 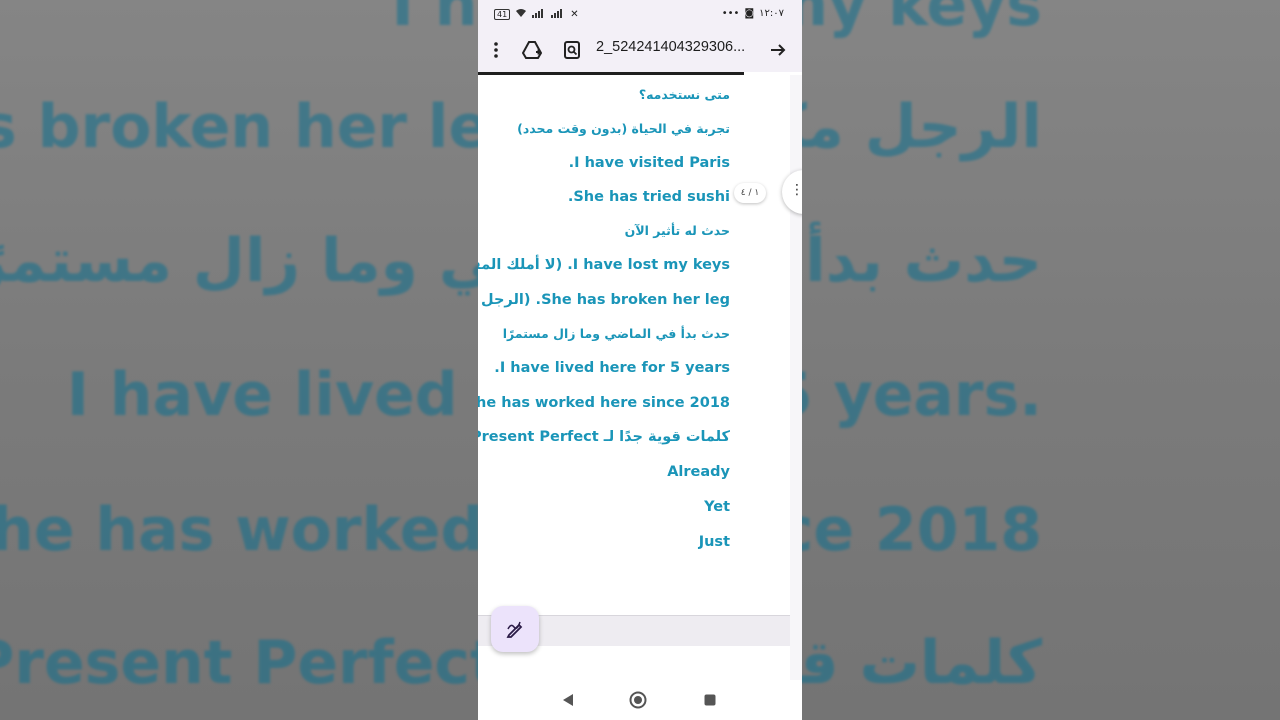 What do you see at coordinates (796, 377) in the screenshot?
I see `scroll-track` at bounding box center [796, 377].